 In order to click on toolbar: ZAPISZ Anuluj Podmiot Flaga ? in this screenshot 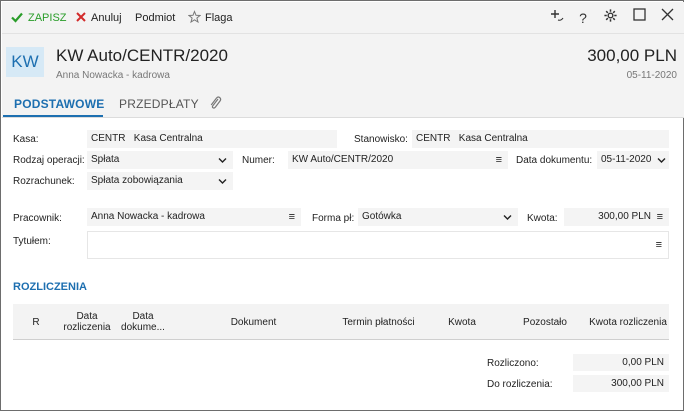, I will do `click(343, 18)`.